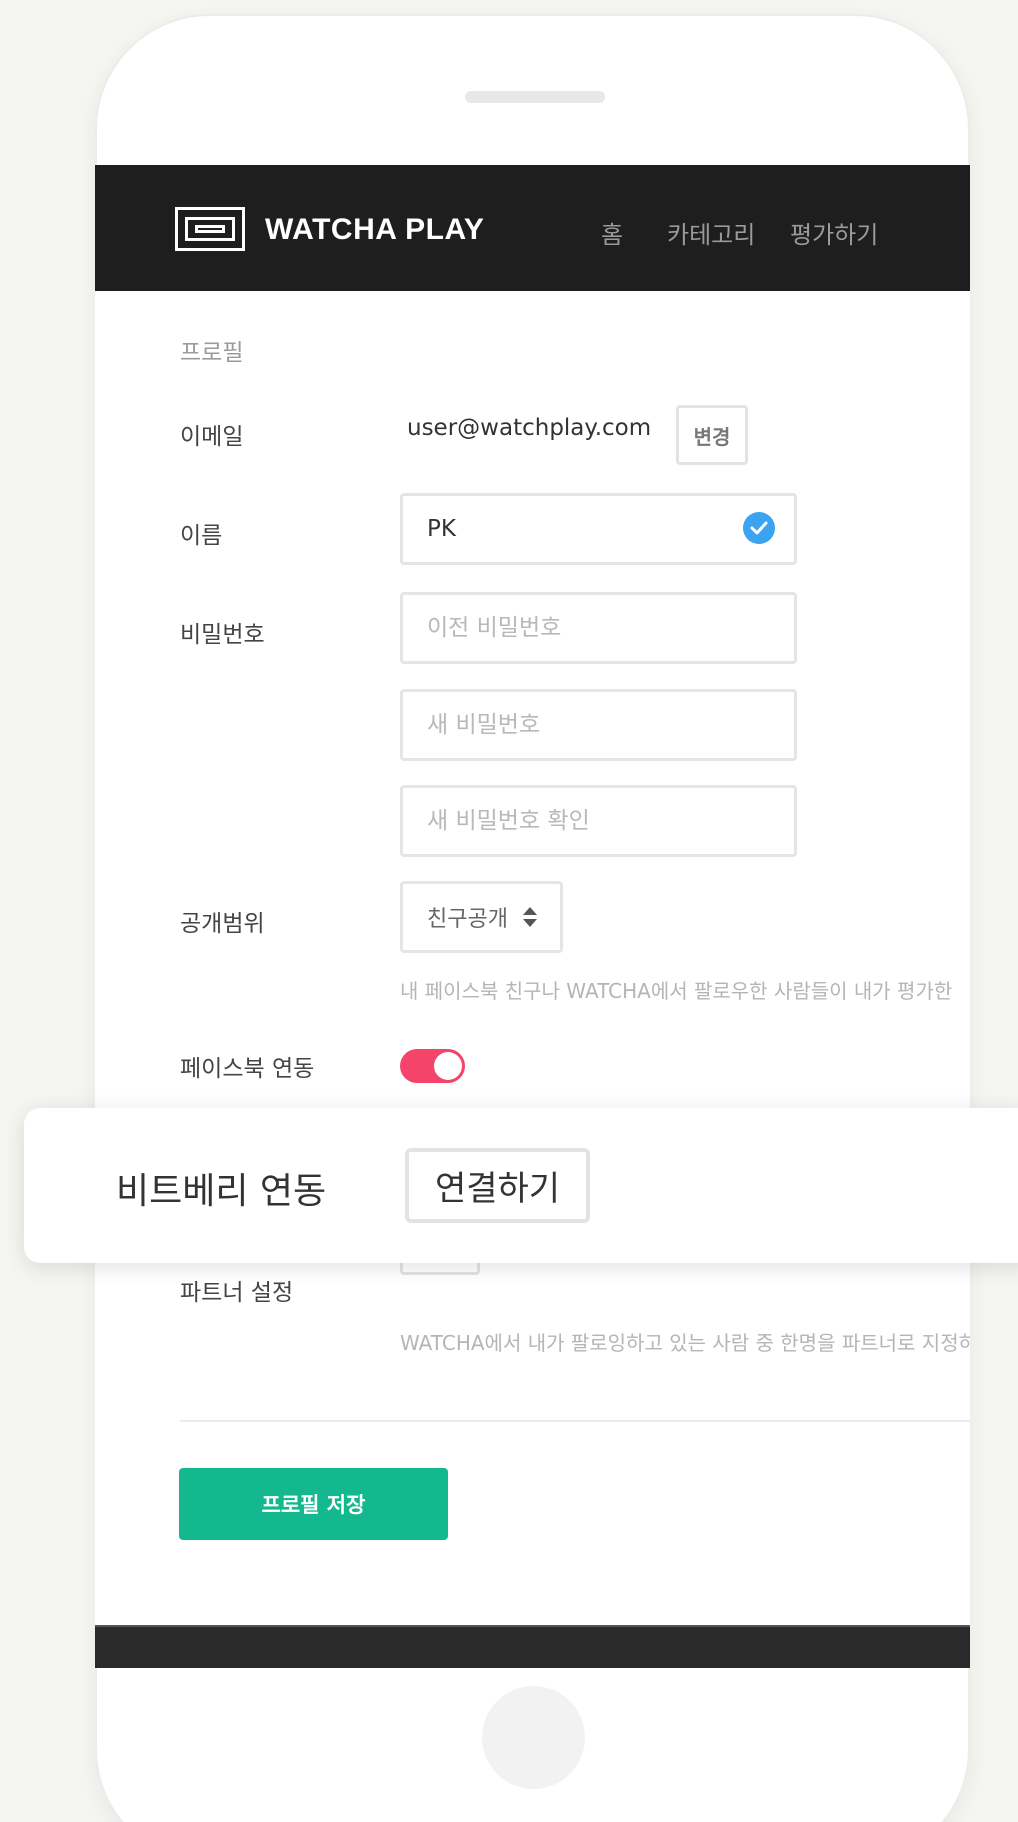  I want to click on save-profile-button: 프로필 저장, so click(313, 1504).